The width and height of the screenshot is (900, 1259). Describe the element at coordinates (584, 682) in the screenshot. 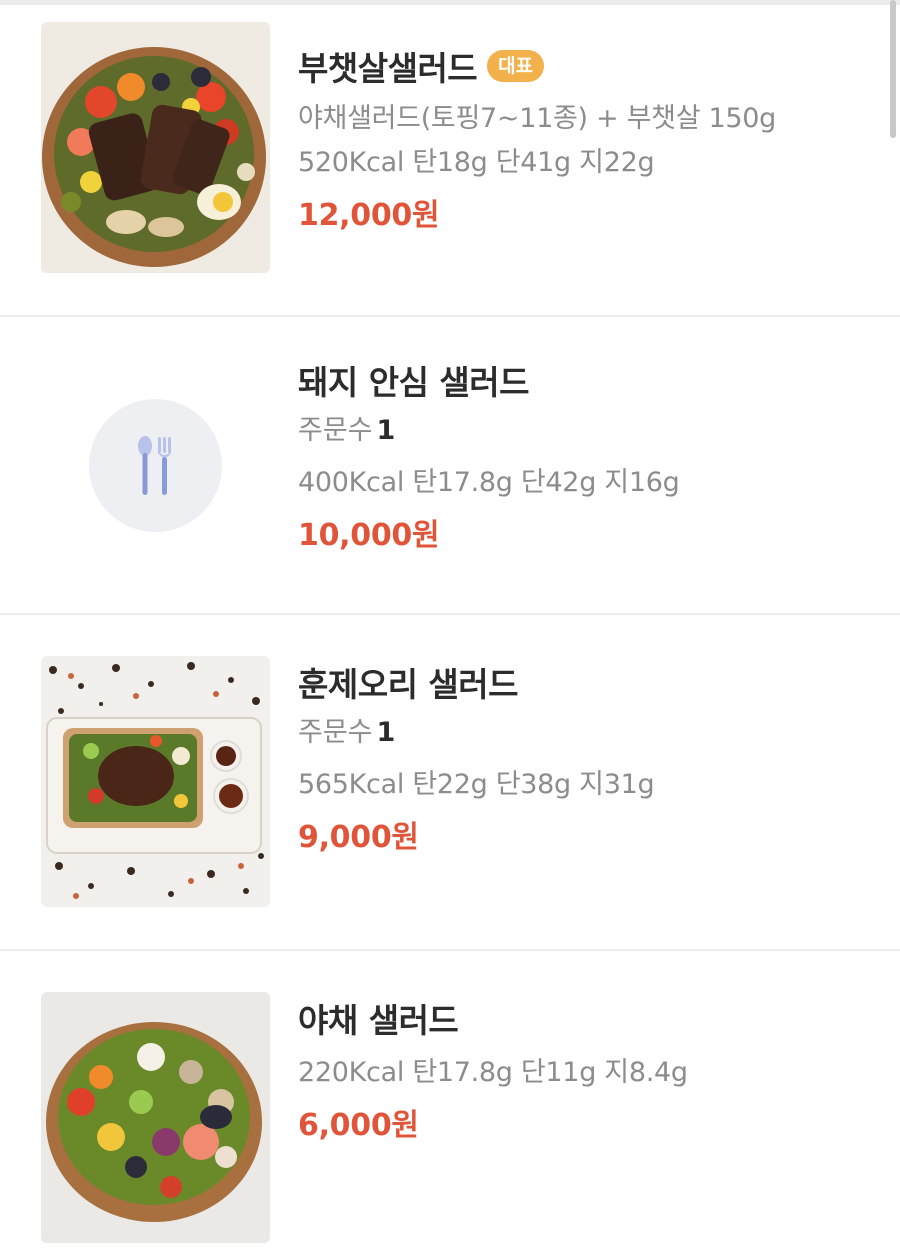

I see `menu-item-title-row: 훈제오리 샐러드` at that location.